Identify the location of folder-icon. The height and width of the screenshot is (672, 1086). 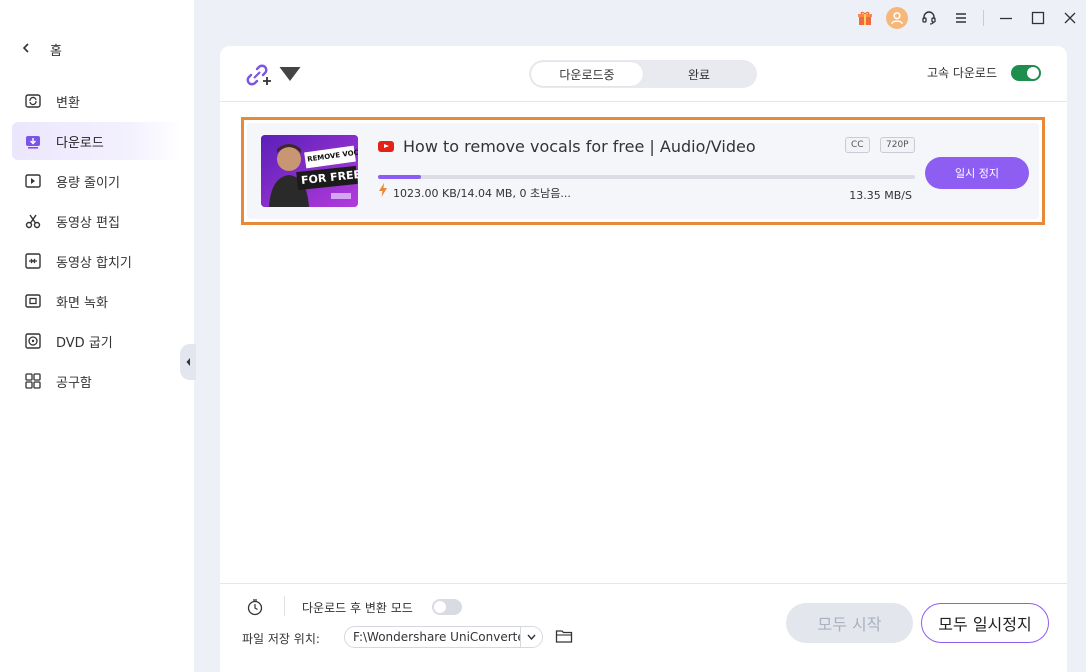
(564, 636).